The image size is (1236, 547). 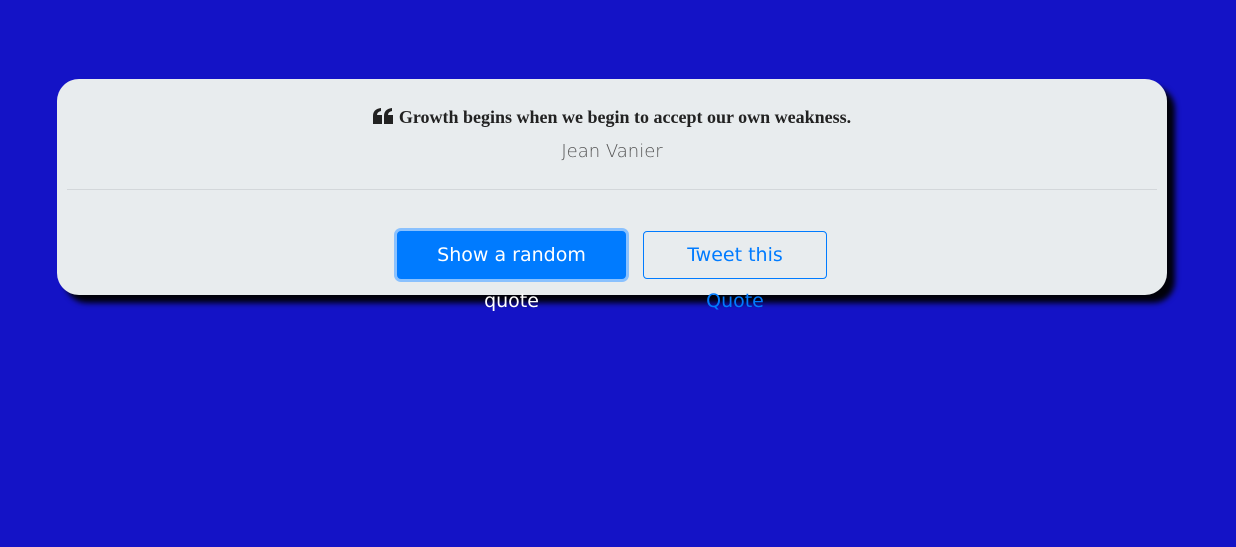 I want to click on action-buttons: Show a random quote Tweet this Quote, so click(x=612, y=271).